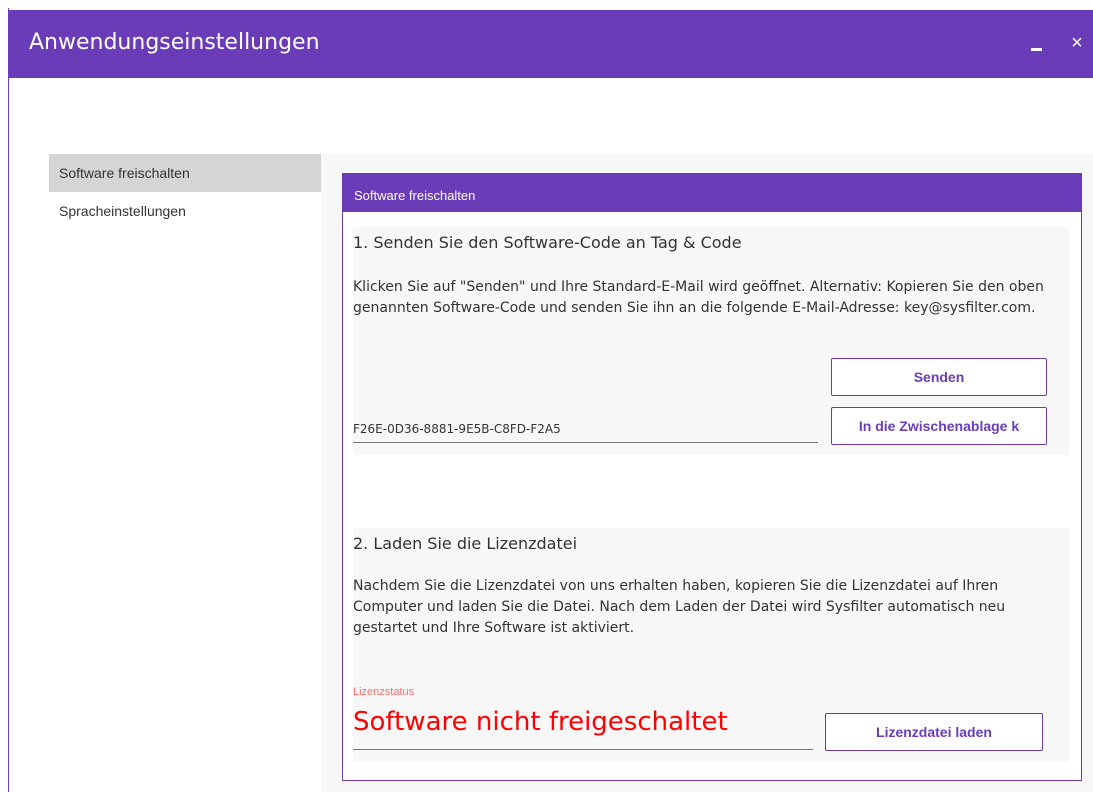 This screenshot has height=792, width=1093. Describe the element at coordinates (1036, 49) in the screenshot. I see `minimize-icon` at that location.